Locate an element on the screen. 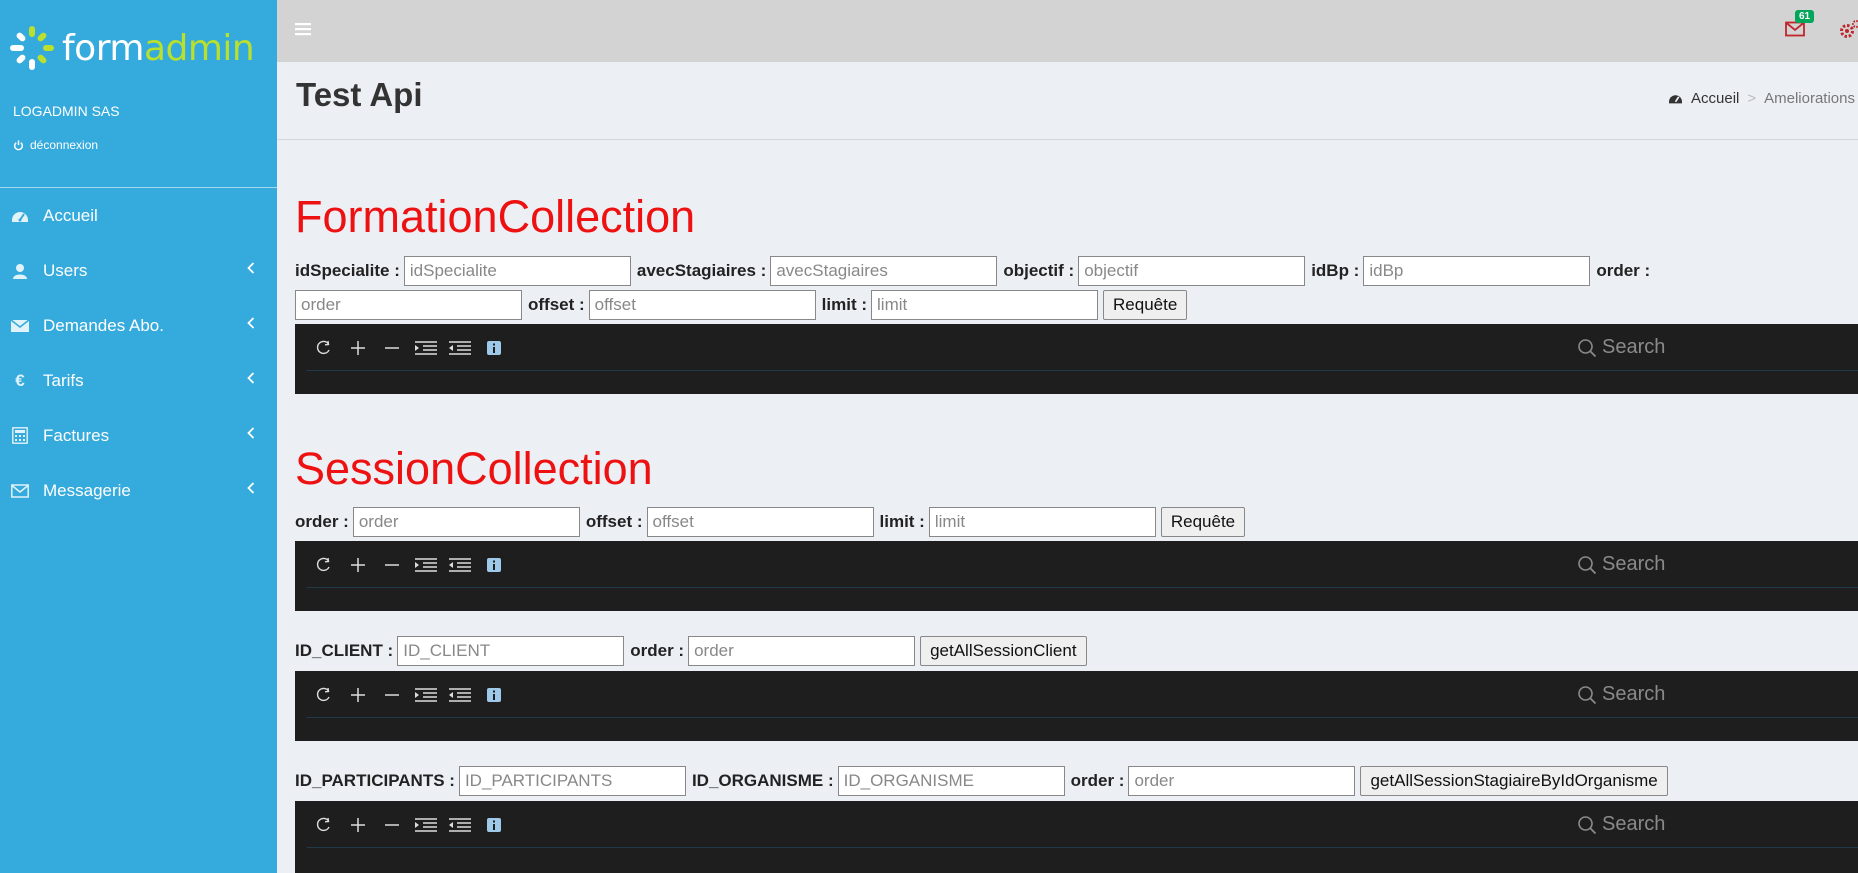  participants-order-input is located at coordinates (1242, 781).